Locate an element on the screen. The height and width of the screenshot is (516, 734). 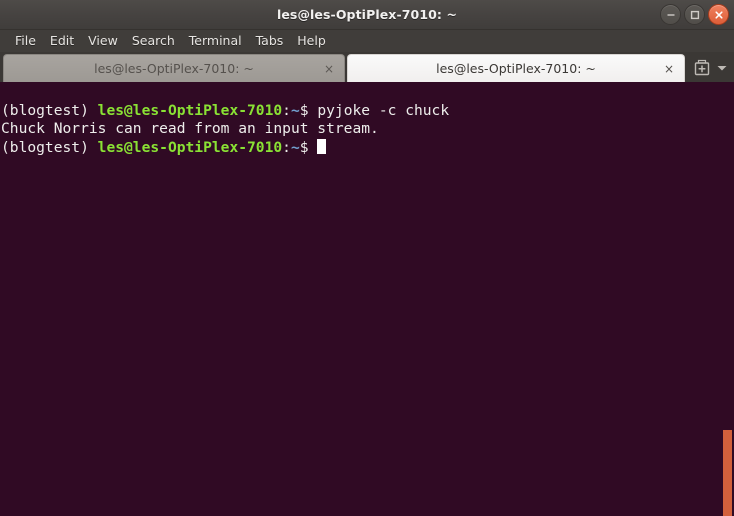
minimize-icon is located at coordinates (670, 14).